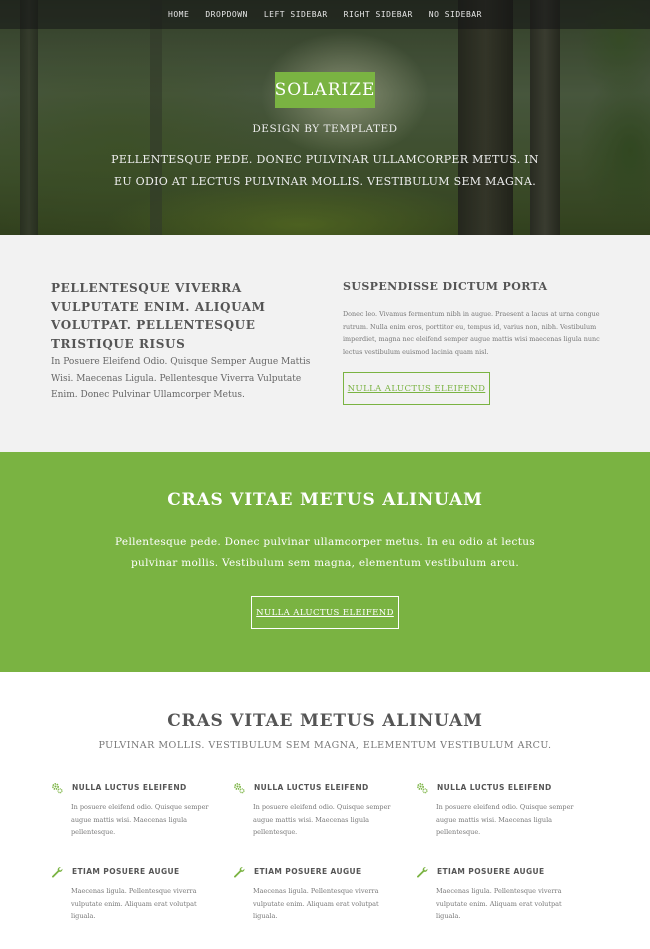  What do you see at coordinates (178, 14) in the screenshot?
I see `nav-item-home: Home` at bounding box center [178, 14].